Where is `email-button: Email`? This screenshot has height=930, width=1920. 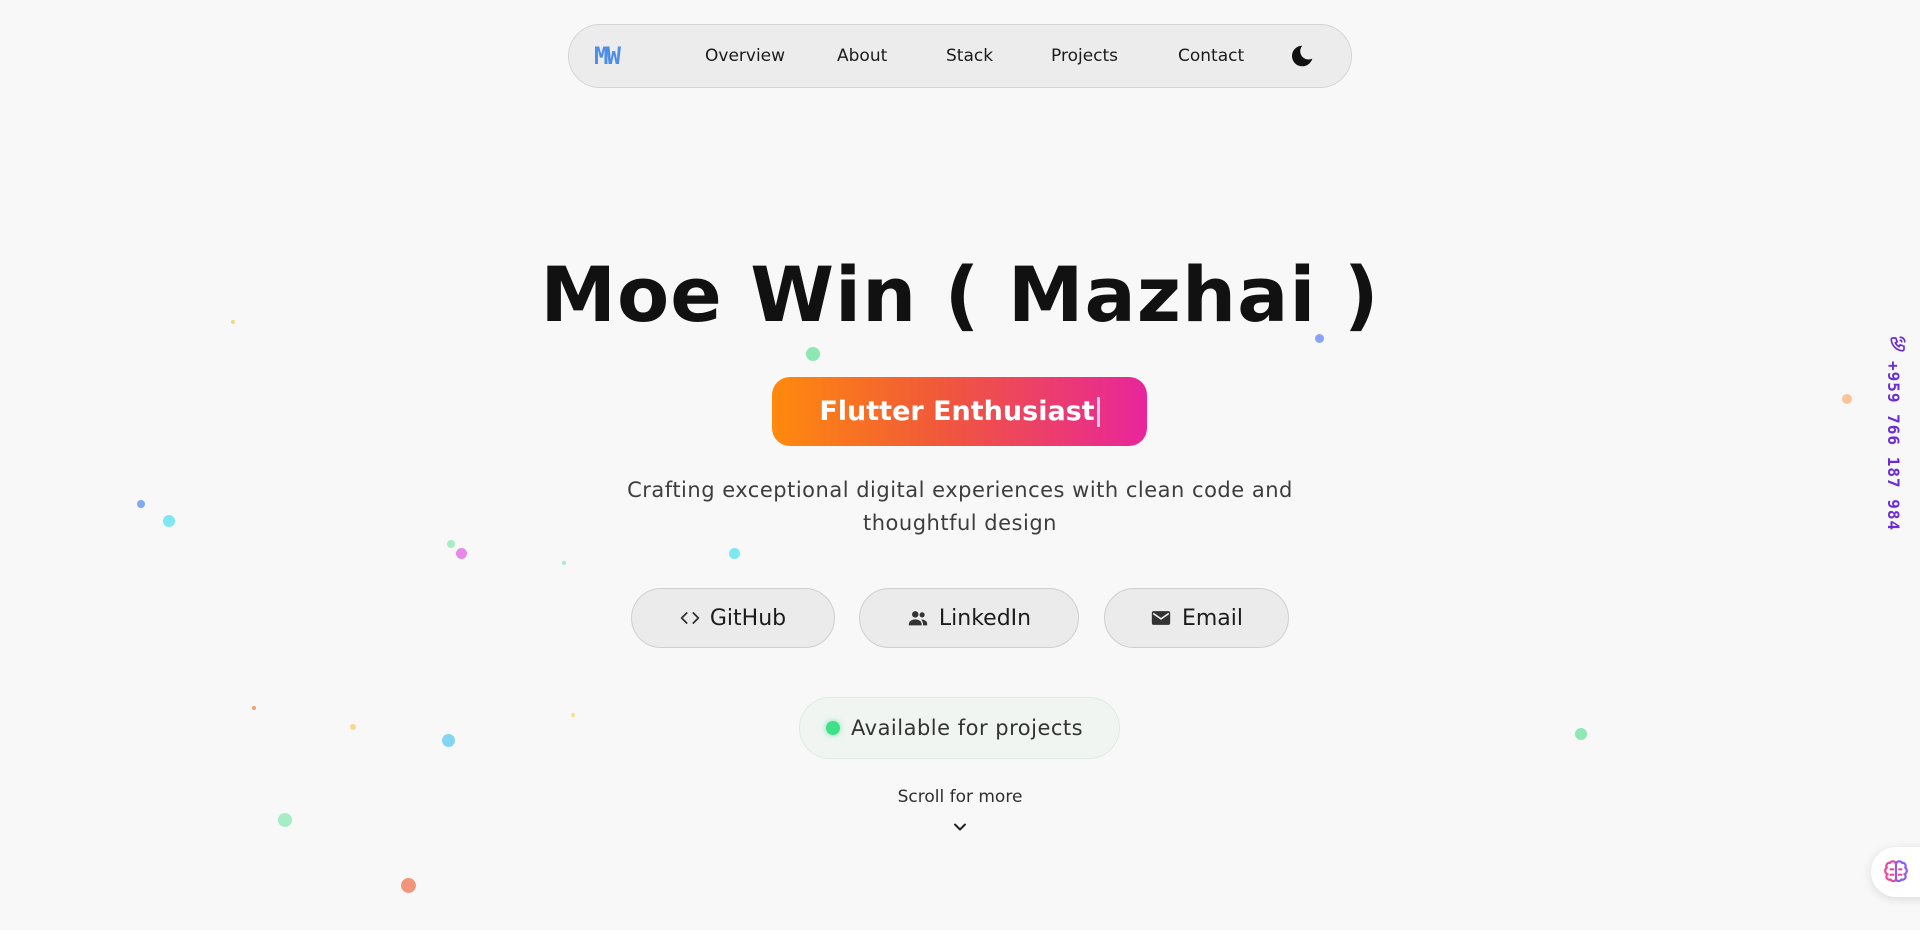
email-button: Email is located at coordinates (1196, 618).